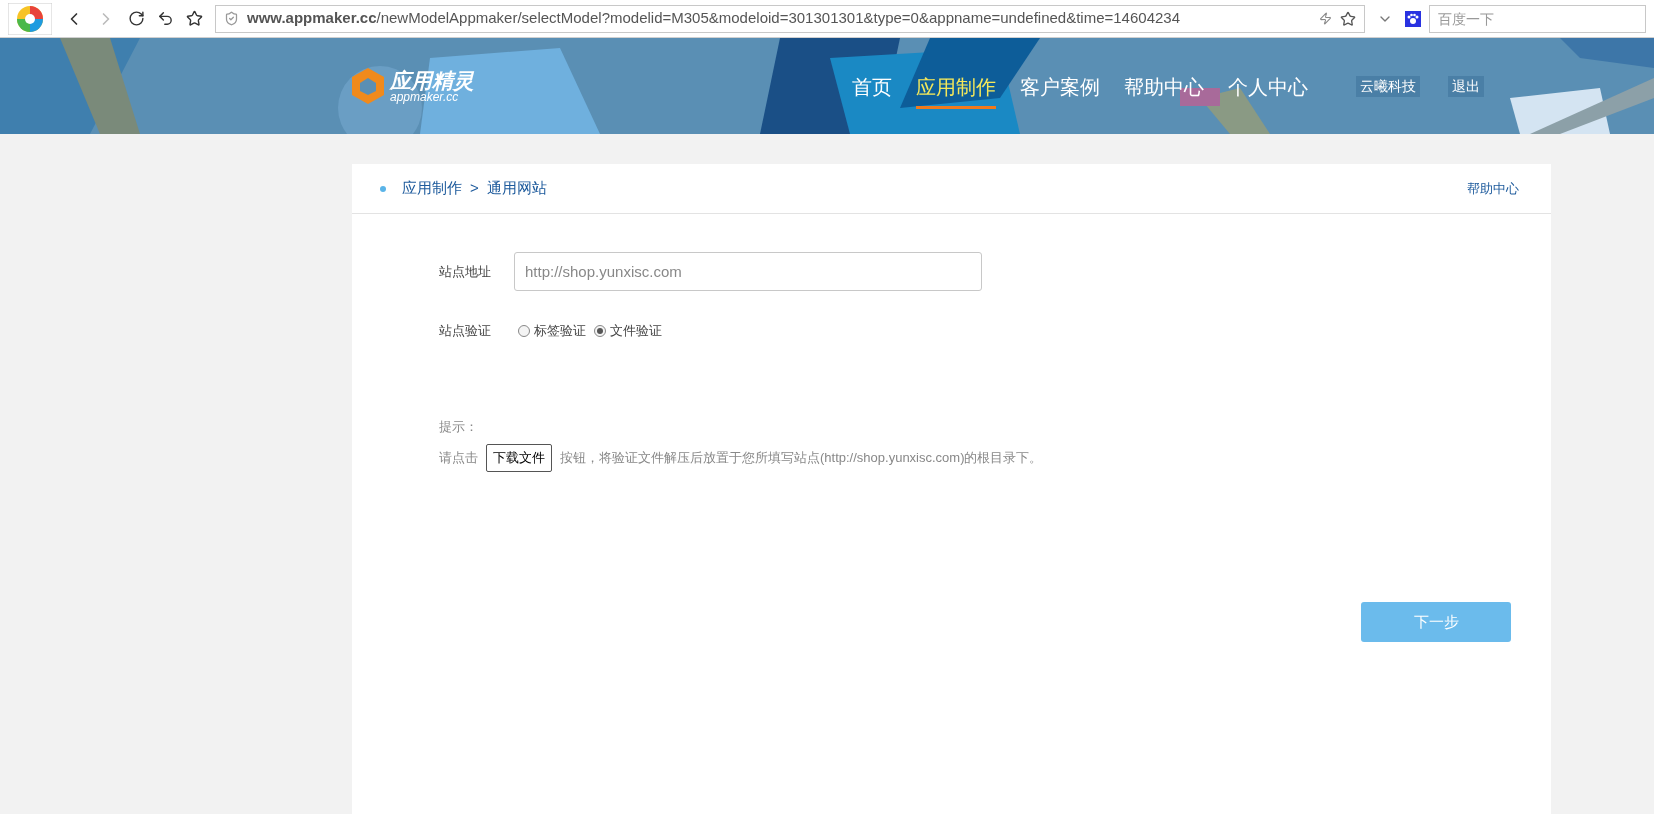 This screenshot has width=1654, height=814. I want to click on nav-link: 首页, so click(872, 86).